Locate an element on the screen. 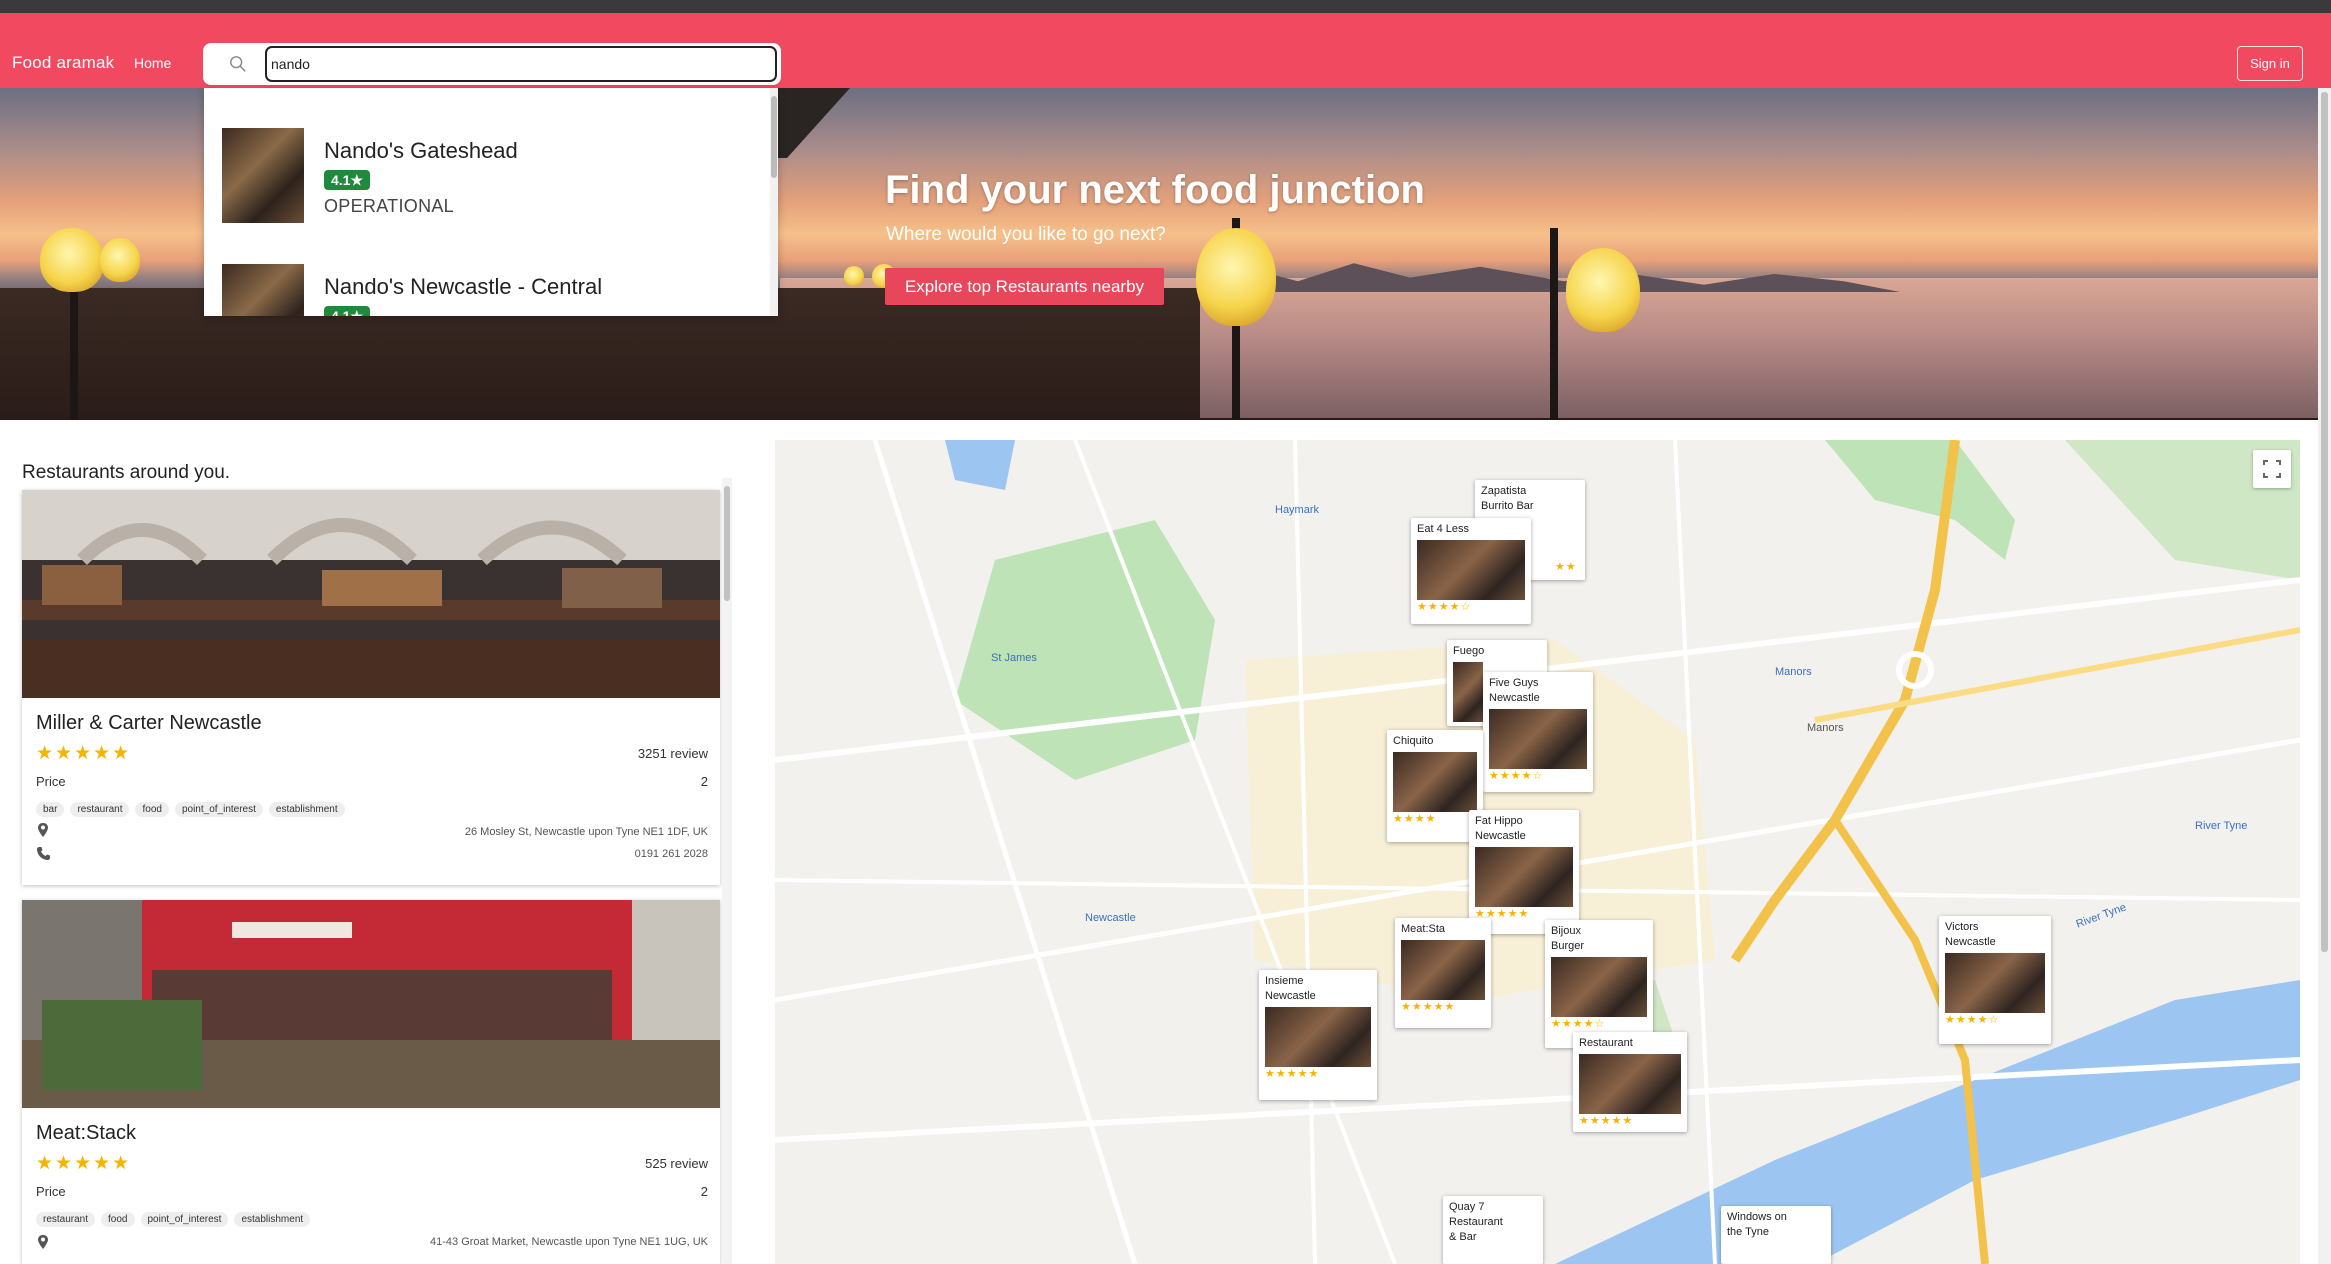  map-marker: Victors Newcastle ★★★★☆ is located at coordinates (1995, 980).